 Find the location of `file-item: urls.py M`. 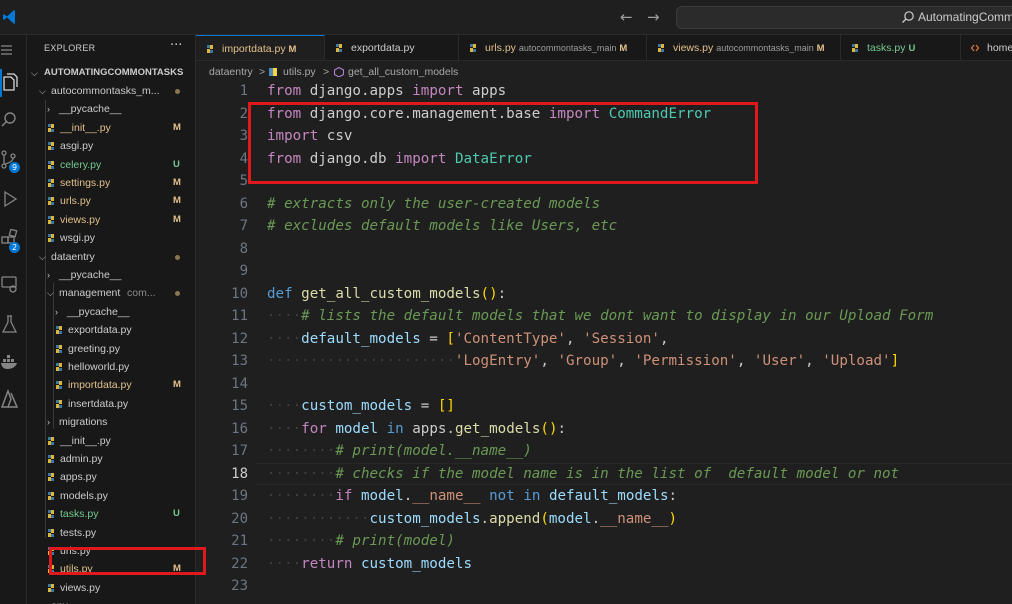

file-item: urls.py M is located at coordinates (111, 201).